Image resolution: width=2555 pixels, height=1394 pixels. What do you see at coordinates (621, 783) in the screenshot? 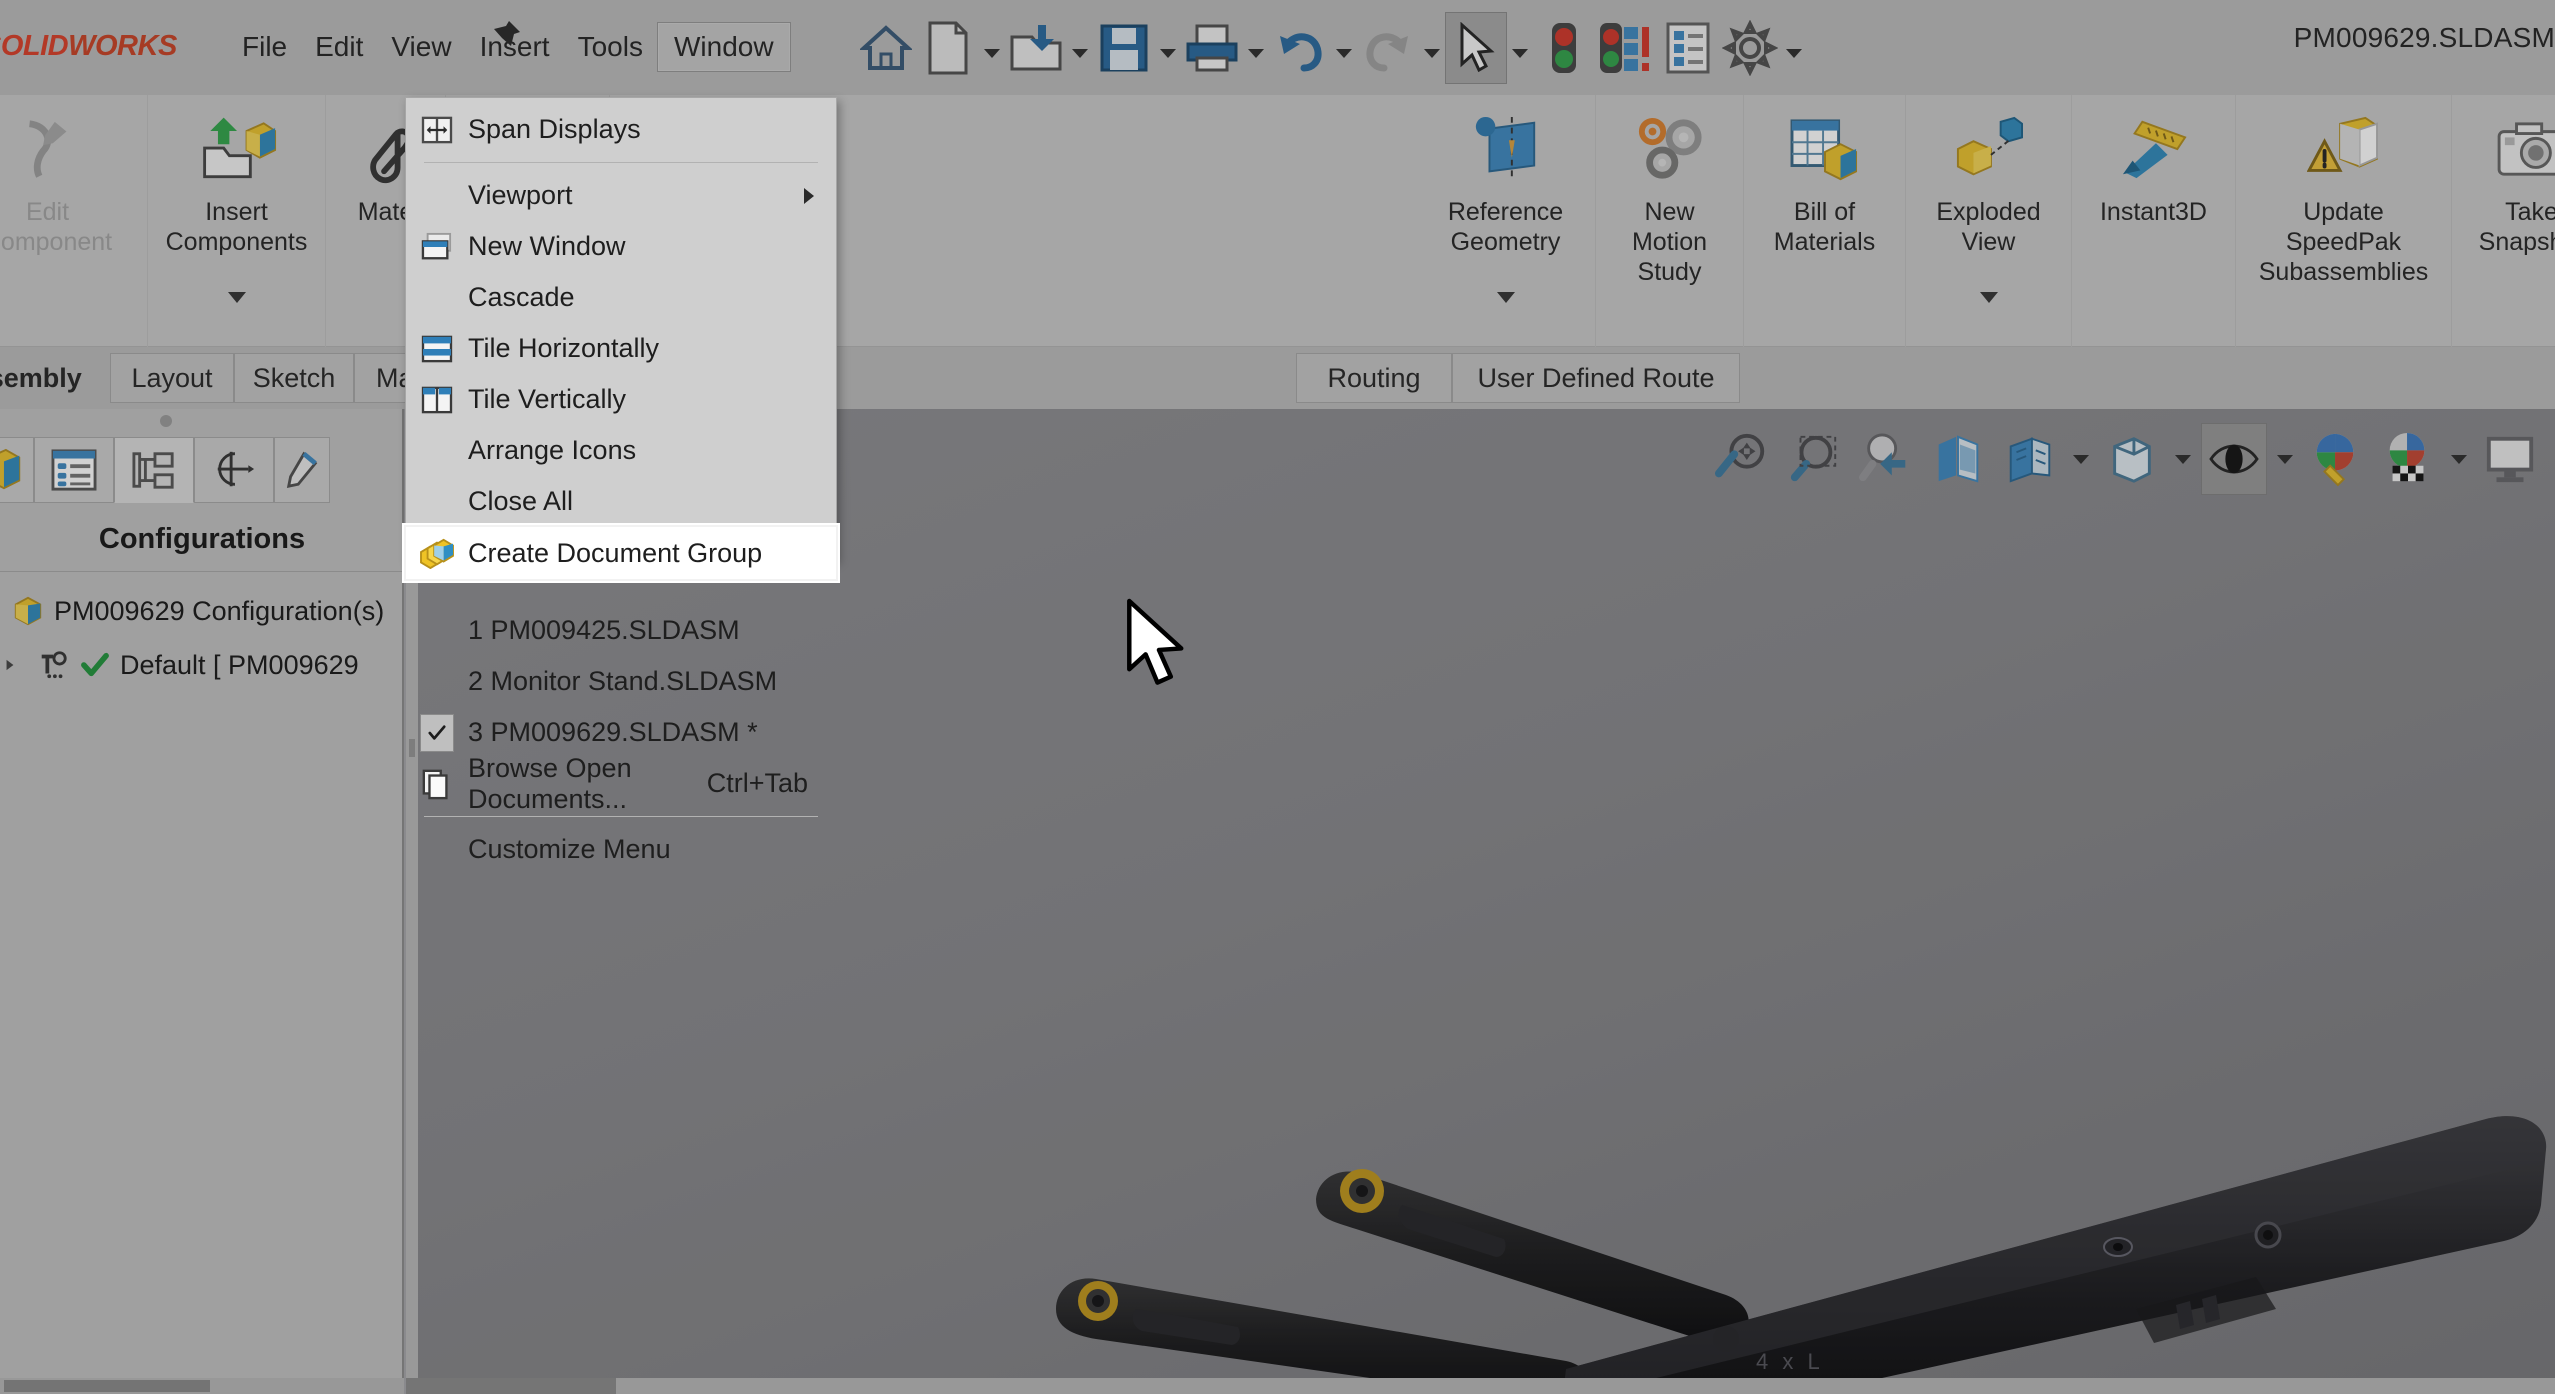
I see `menu-item-browse-open-documents: Browse Open Documents... Ctrl+Tab` at bounding box center [621, 783].